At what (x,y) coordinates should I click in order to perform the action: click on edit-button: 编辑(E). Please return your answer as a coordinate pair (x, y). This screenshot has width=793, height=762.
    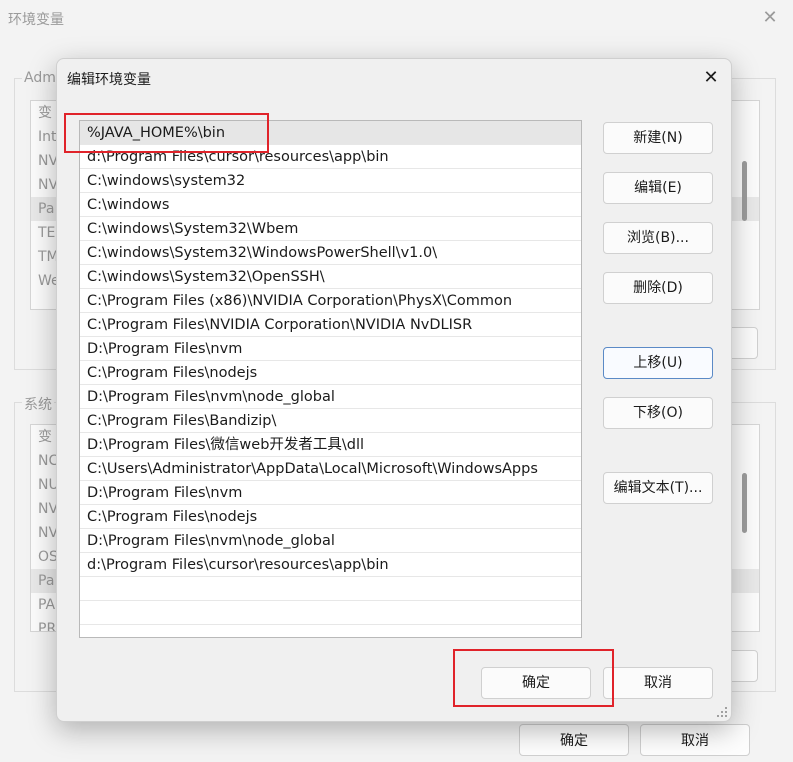
    Looking at the image, I should click on (658, 188).